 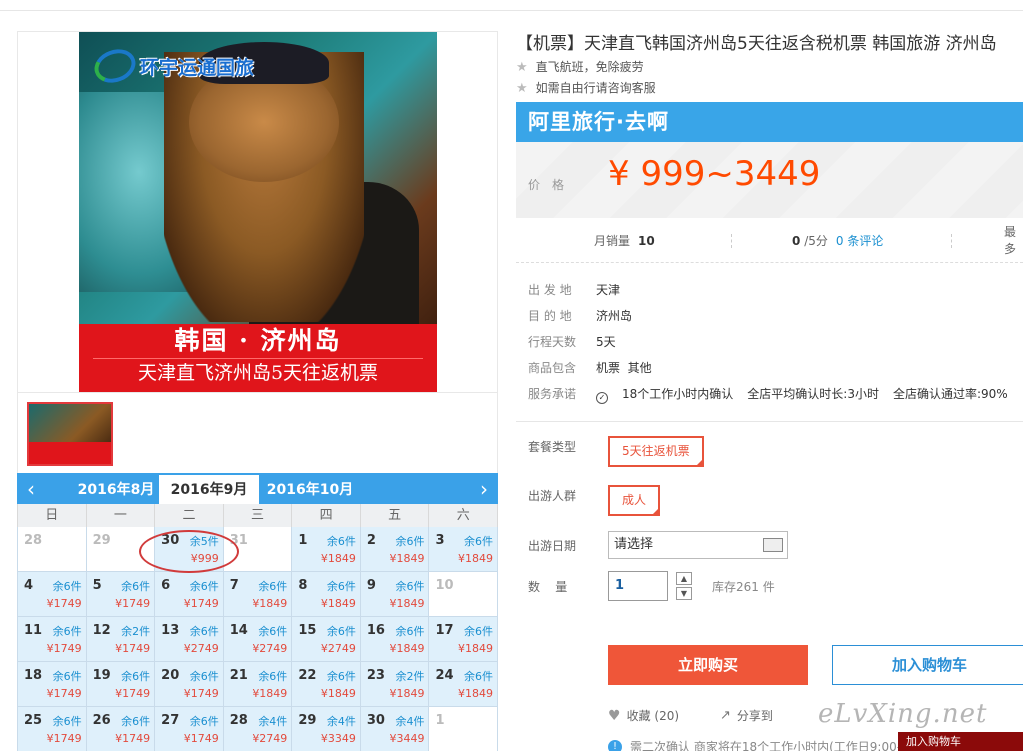 What do you see at coordinates (698, 545) in the screenshot?
I see `date-picker: 请选择` at bounding box center [698, 545].